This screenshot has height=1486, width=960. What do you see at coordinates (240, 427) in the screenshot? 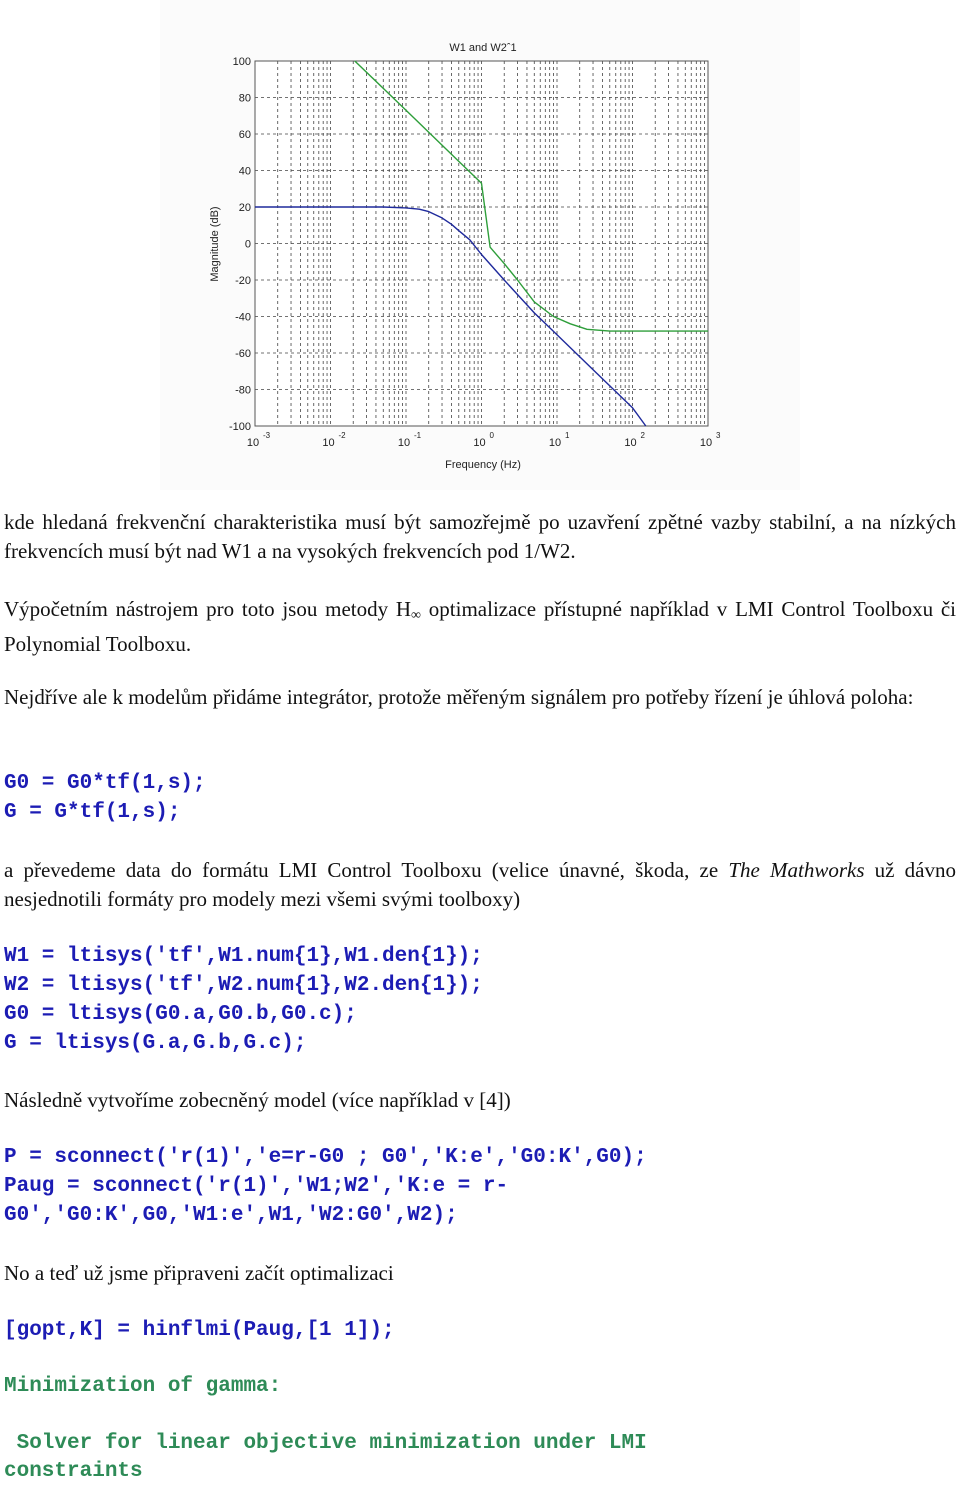
I see `y-tick-label: -100` at bounding box center [240, 427].